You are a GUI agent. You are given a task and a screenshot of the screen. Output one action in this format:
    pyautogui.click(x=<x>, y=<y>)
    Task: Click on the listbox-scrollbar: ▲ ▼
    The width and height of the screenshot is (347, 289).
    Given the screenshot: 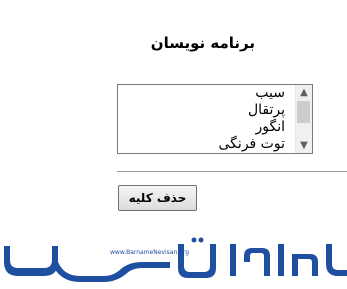 What is the action you would take?
    pyautogui.click(x=303, y=119)
    